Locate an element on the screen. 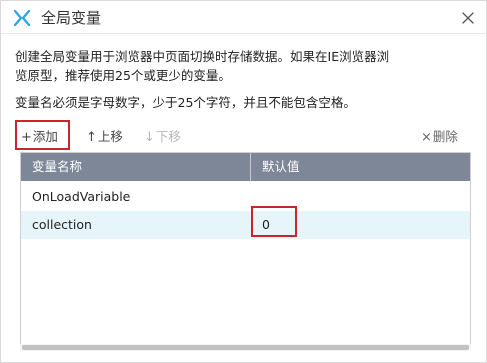  default-value-cell: 0 is located at coordinates (266, 225).